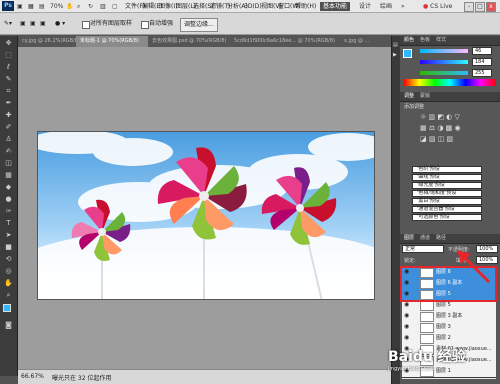  What do you see at coordinates (441, 238) in the screenshot?
I see `tab-paths: 路径` at bounding box center [441, 238].